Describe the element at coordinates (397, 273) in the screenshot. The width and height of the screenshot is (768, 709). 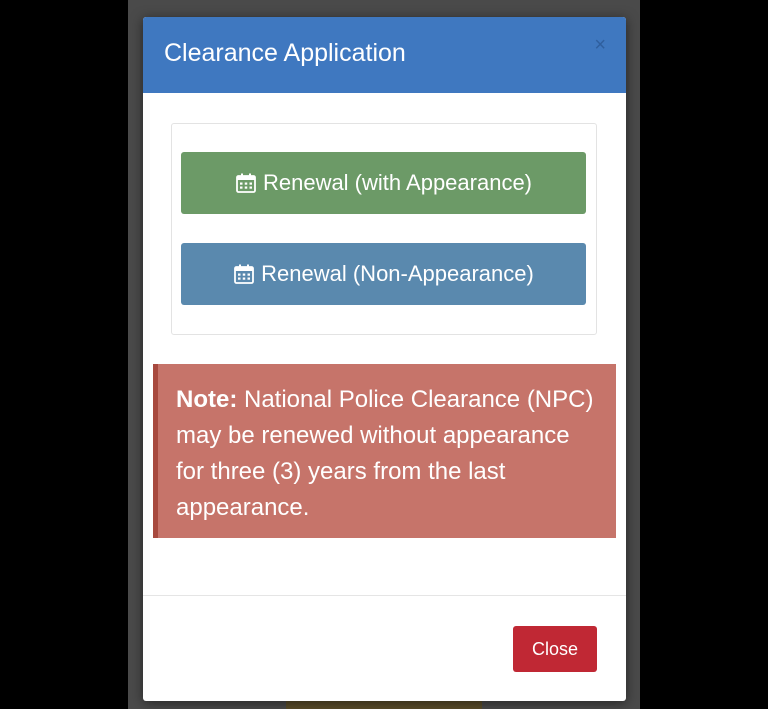
I see `renewal-non-appearance-label: Renewal (Non-Appearance)` at that location.